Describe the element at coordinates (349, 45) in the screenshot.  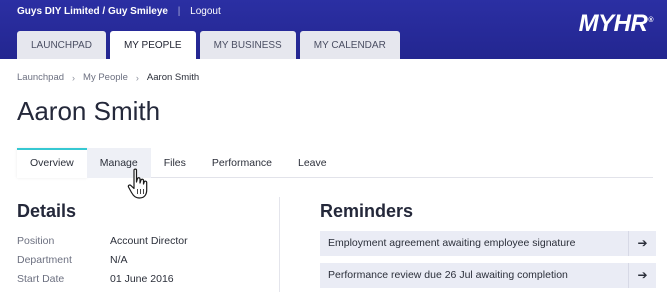
I see `tab-my-calendar: MY CALENDAR` at that location.